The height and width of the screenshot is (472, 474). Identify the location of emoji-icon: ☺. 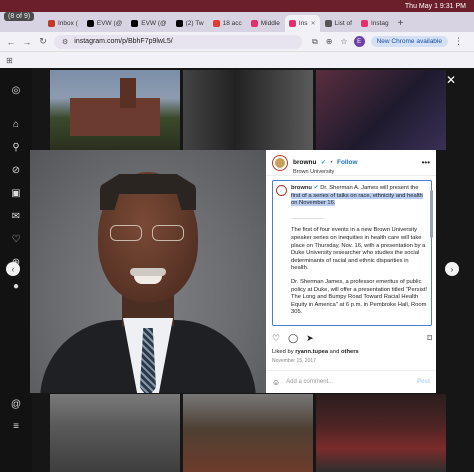
(276, 382).